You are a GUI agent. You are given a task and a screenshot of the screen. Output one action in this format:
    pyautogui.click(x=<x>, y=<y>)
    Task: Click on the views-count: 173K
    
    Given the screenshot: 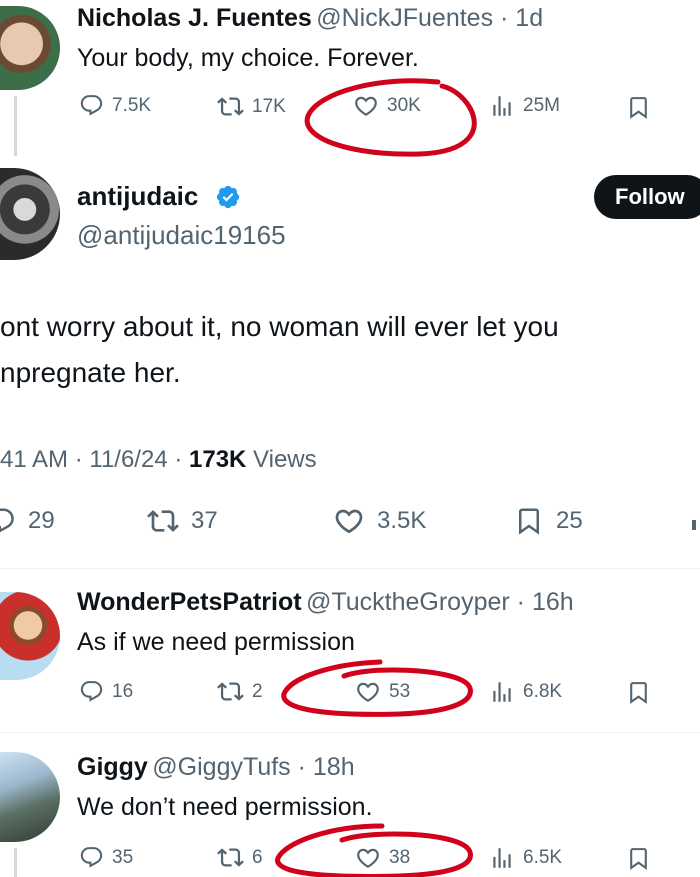 What is the action you would take?
    pyautogui.click(x=218, y=459)
    